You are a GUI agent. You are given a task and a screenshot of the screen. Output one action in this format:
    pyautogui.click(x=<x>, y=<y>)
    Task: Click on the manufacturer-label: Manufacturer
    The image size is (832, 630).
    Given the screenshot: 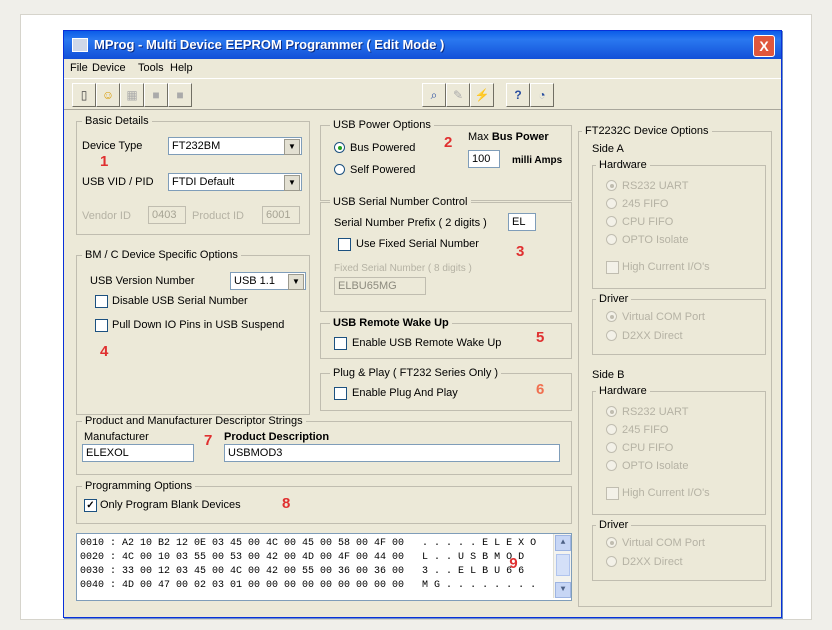 What is the action you would take?
    pyautogui.click(x=116, y=437)
    